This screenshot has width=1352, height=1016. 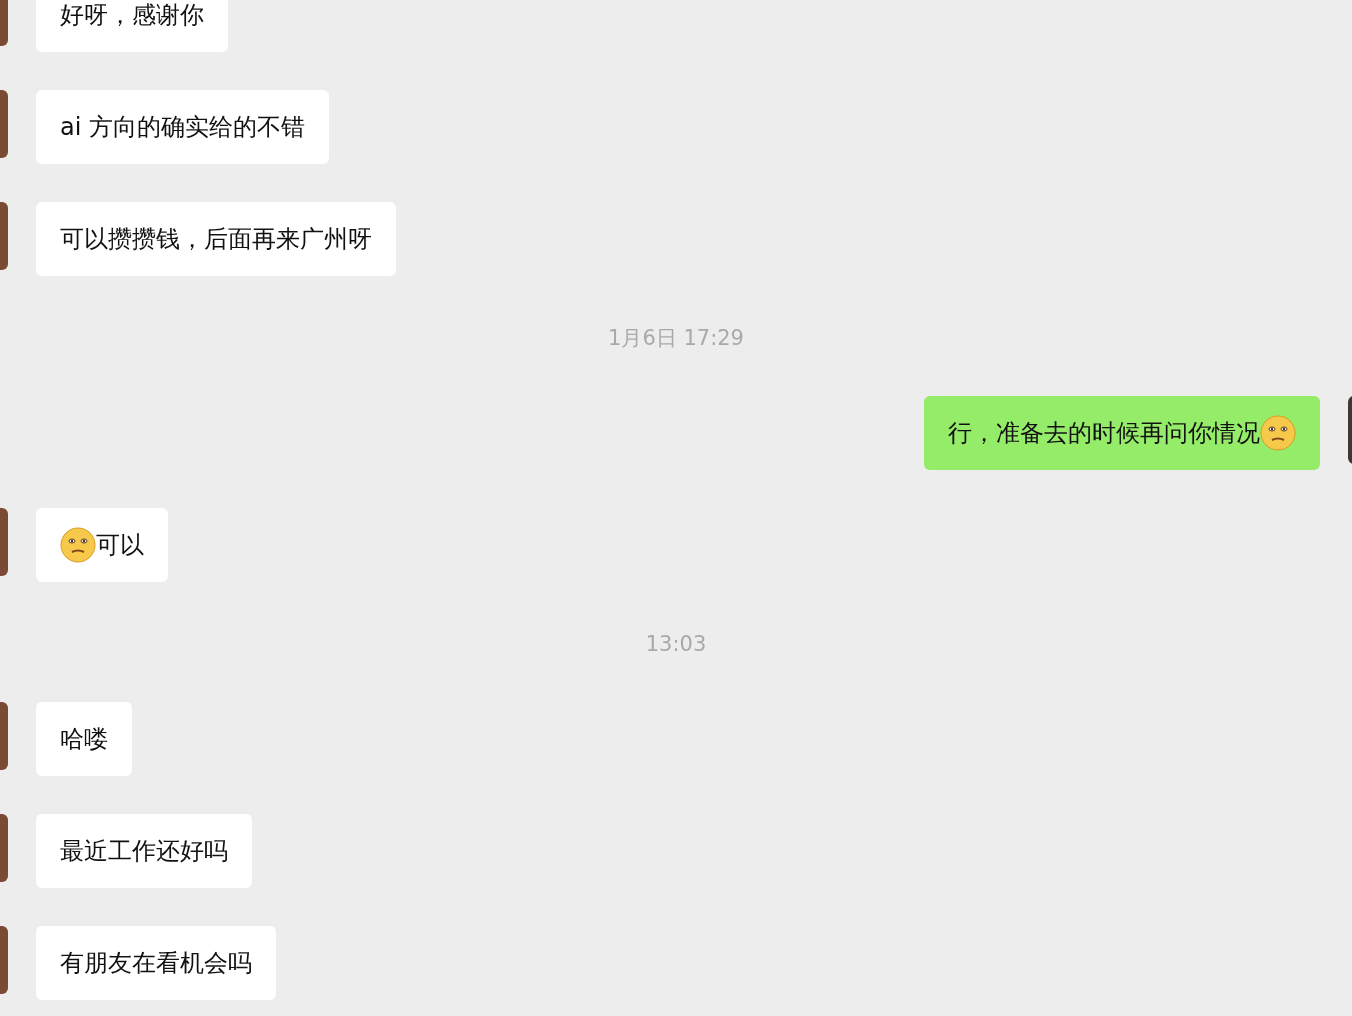 I want to click on timestamp: 1月6日 17:29, so click(x=676, y=338).